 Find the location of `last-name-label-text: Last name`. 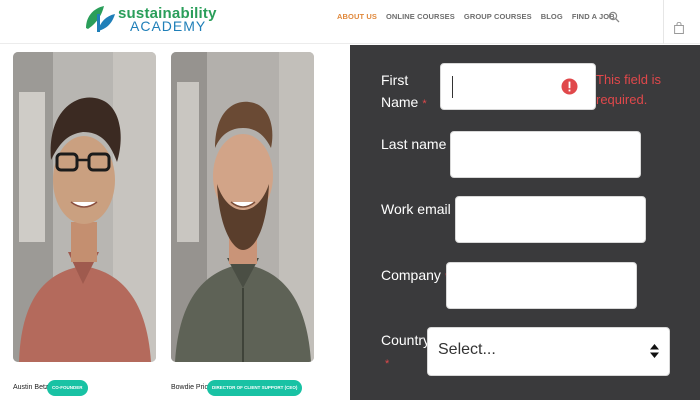

last-name-label-text: Last name is located at coordinates (414, 144).